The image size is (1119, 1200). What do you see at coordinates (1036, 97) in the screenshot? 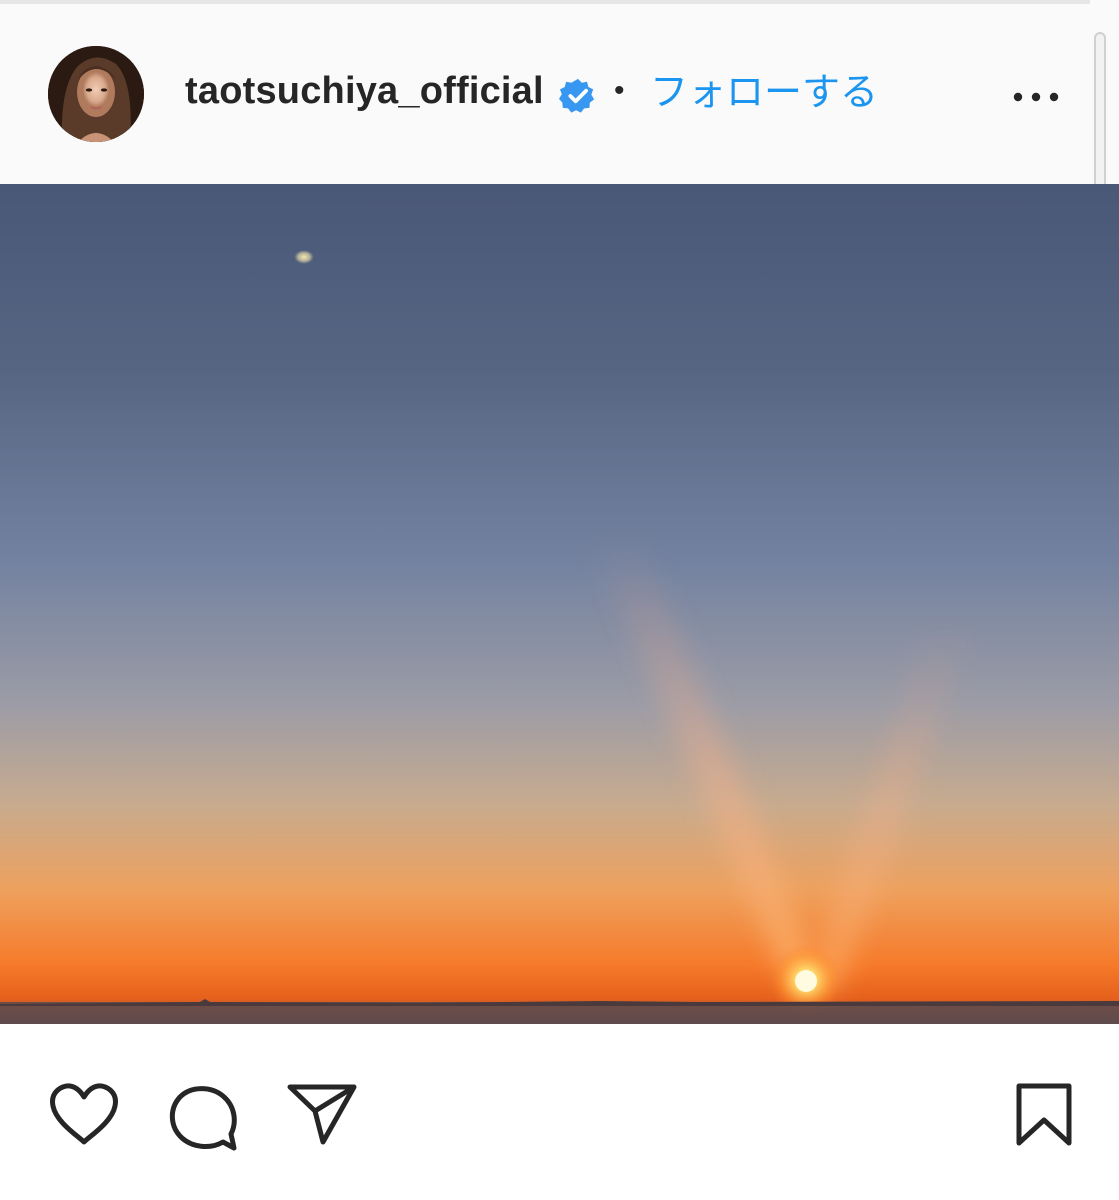
I see `ellipsis-icon` at bounding box center [1036, 97].